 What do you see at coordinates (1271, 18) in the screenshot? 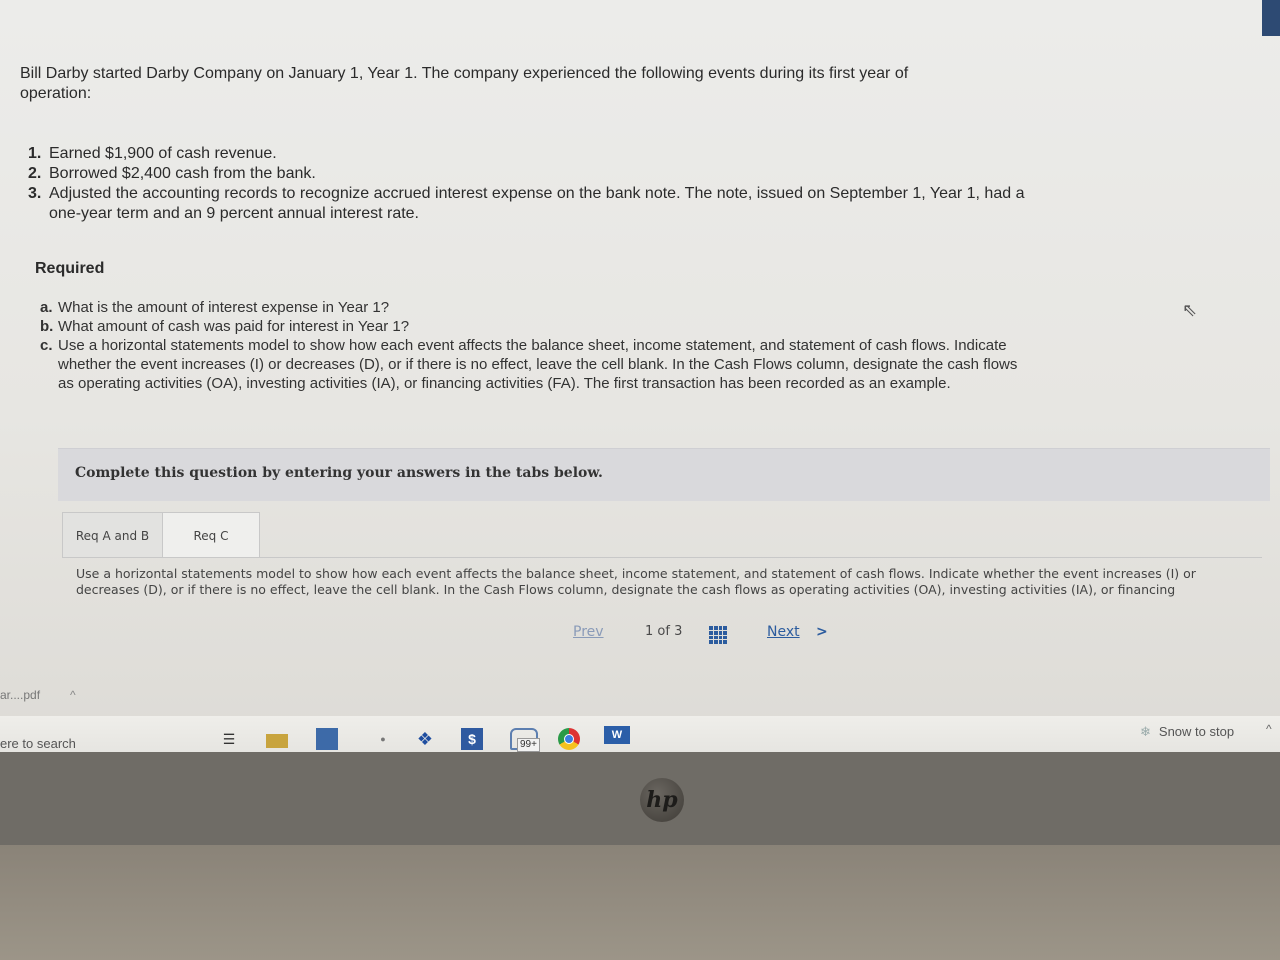
I see `corner-tab` at bounding box center [1271, 18].